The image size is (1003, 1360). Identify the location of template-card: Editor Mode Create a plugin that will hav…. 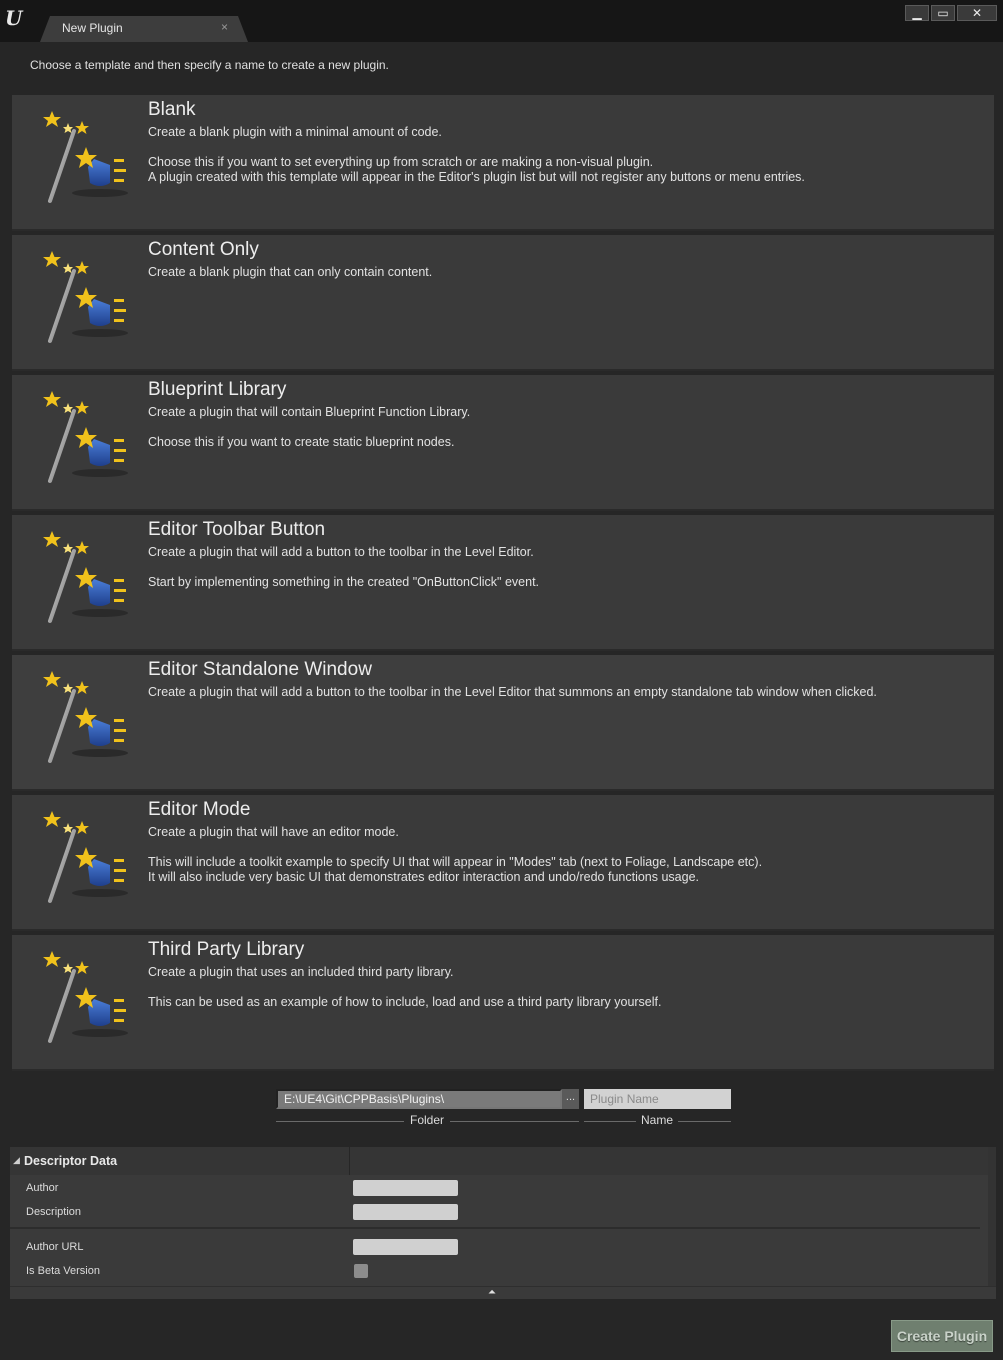
(503, 863).